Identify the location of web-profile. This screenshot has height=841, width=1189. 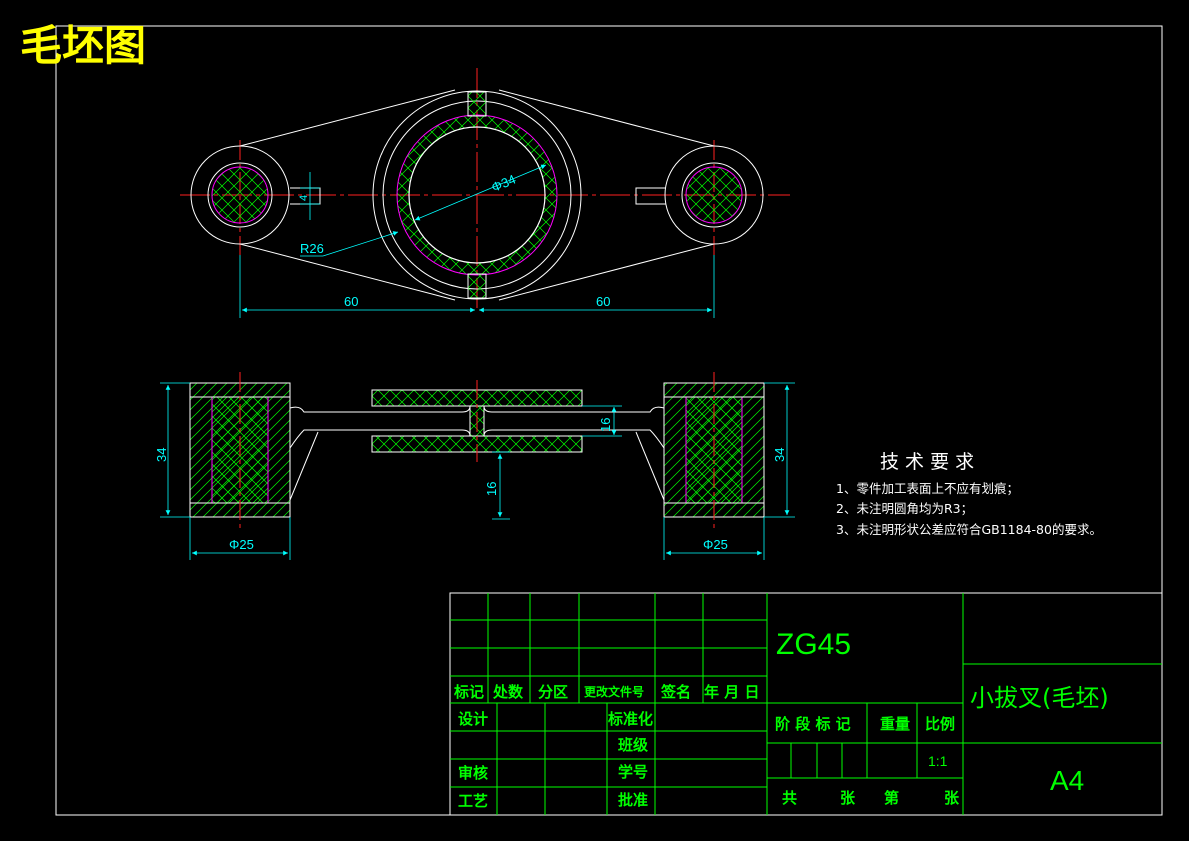
(330, 427).